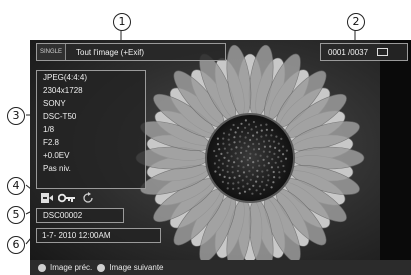  What do you see at coordinates (57, 168) in the screenshot?
I see `exif-line: Pas niv.` at bounding box center [57, 168].